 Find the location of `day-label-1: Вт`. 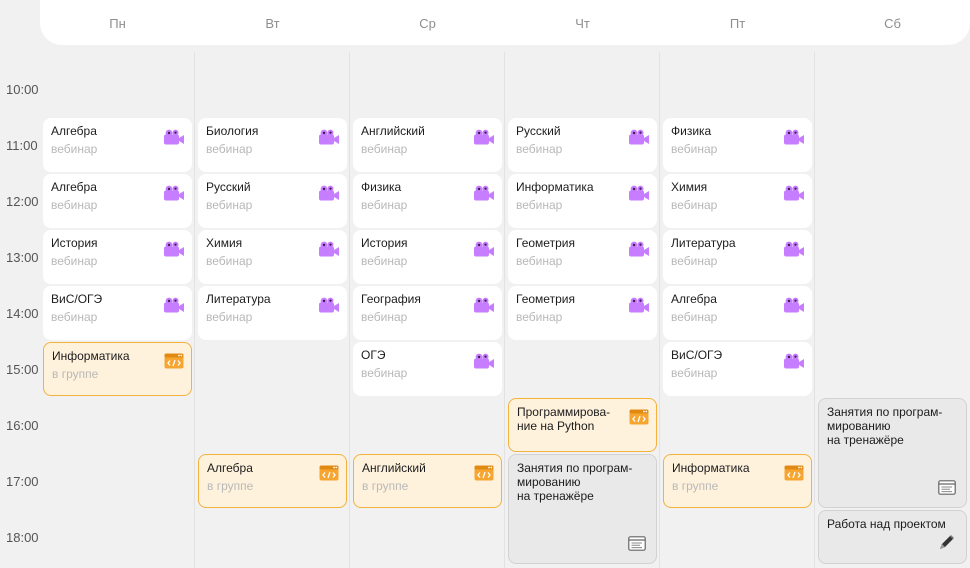

day-label-1: Вт is located at coordinates (272, 23).